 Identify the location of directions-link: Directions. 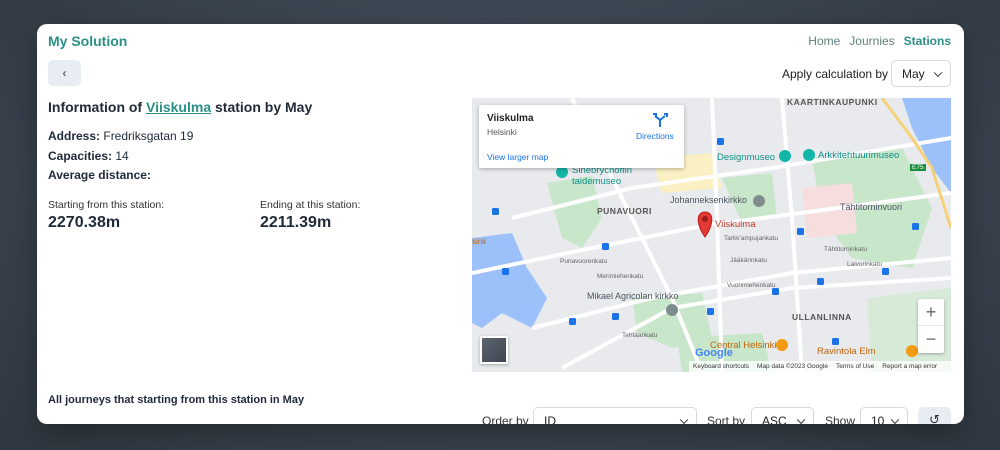
(655, 136).